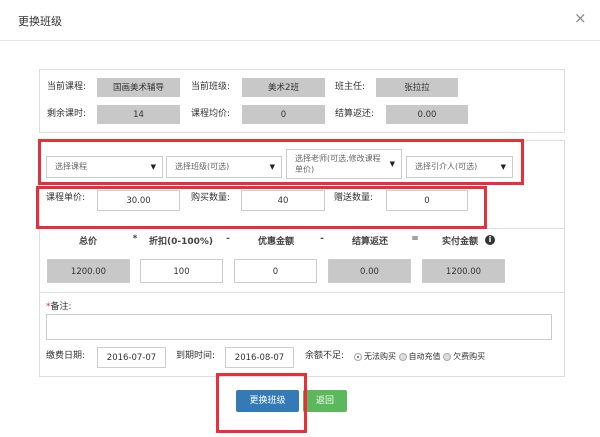 Image resolution: width=600 pixels, height=437 pixels. I want to click on header-divider, so click(300, 40).